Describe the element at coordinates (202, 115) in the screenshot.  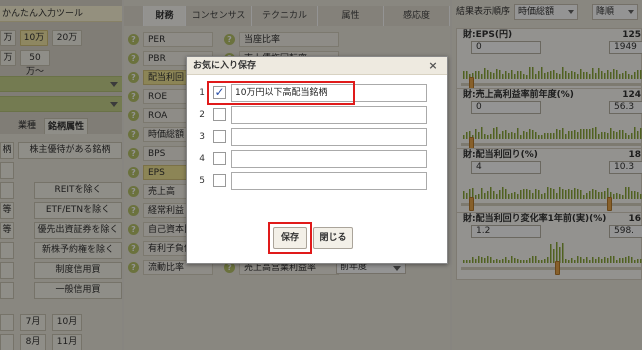
I see `row-number: 2` at that location.